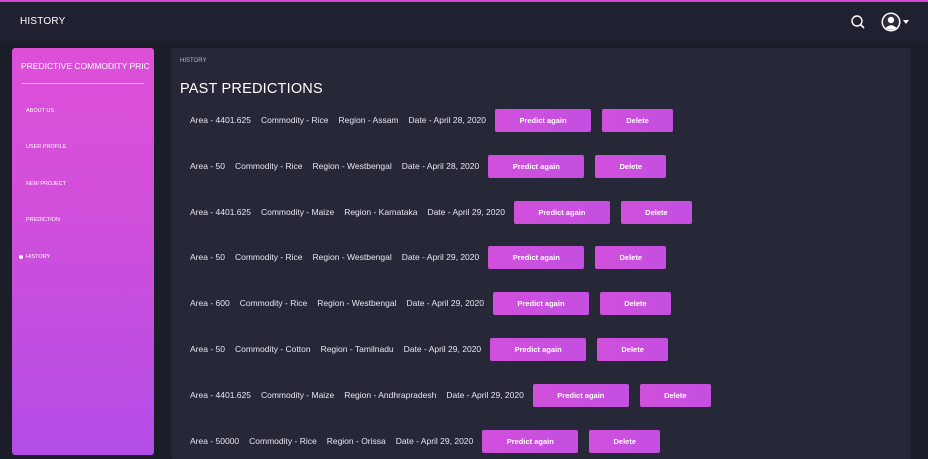 The height and width of the screenshot is (459, 928). What do you see at coordinates (193, 61) in the screenshot?
I see `breadcrumb: HISTORY` at bounding box center [193, 61].